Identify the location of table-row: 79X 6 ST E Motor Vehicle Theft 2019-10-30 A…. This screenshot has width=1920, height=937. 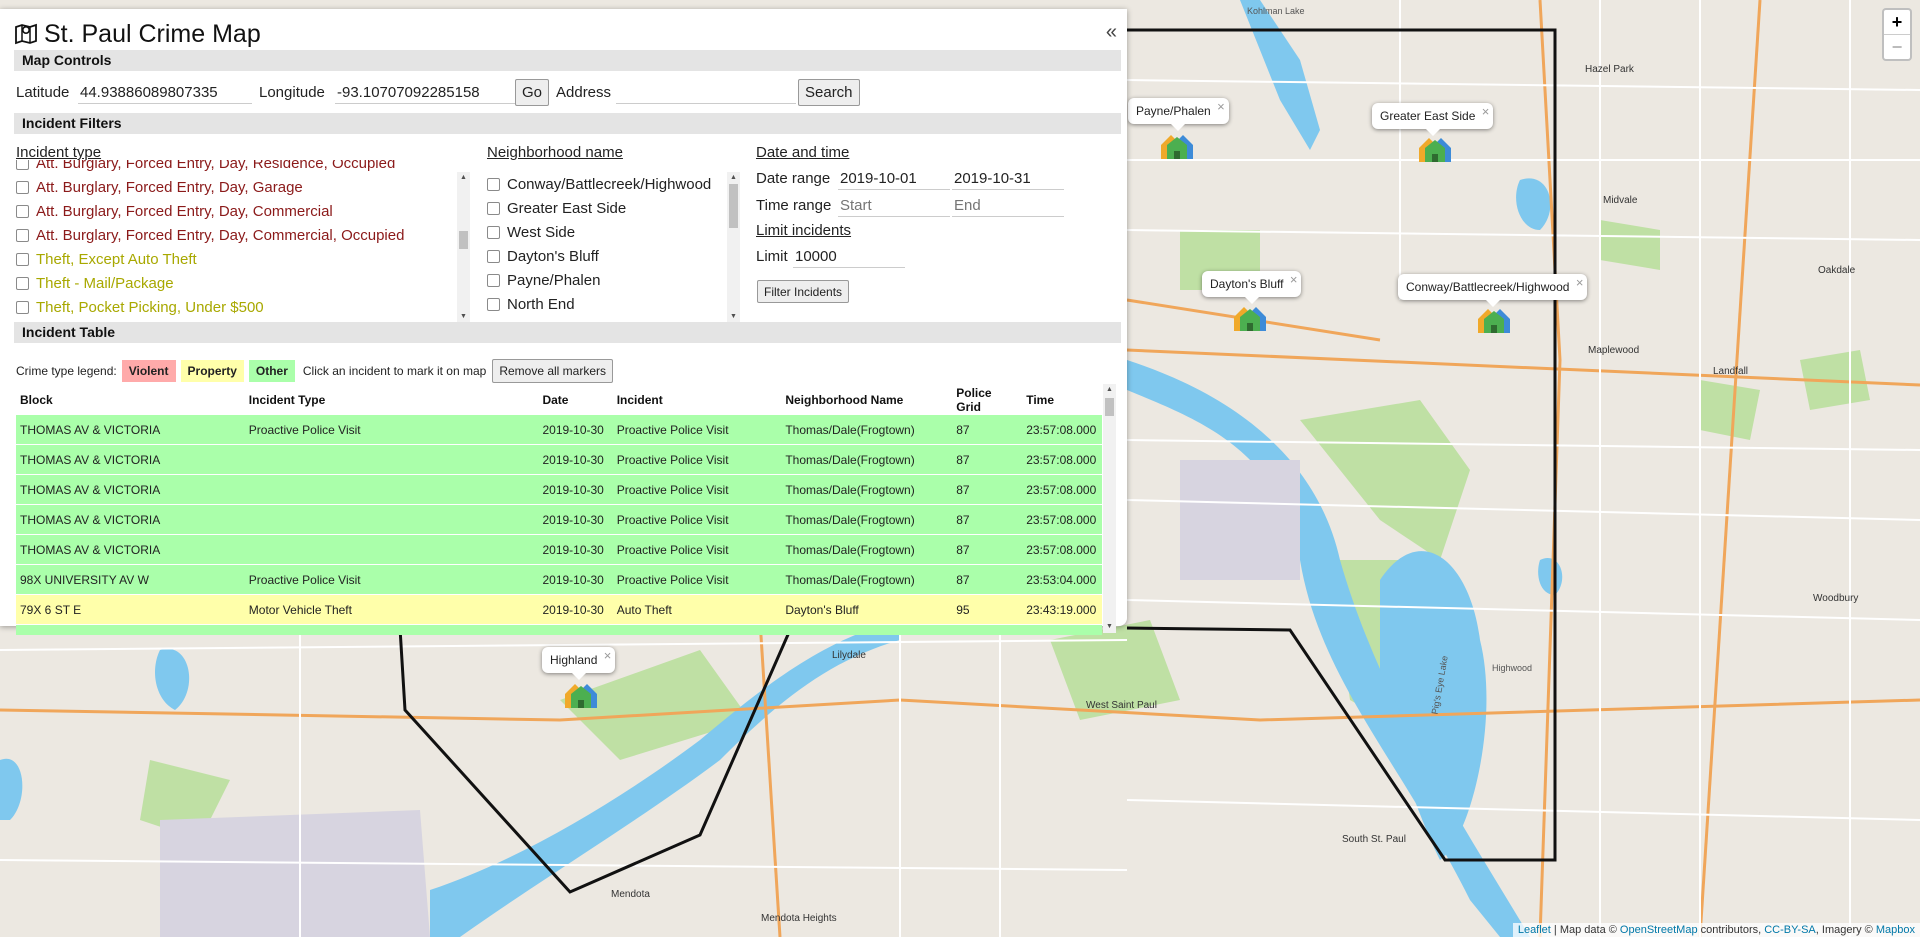
(559, 609).